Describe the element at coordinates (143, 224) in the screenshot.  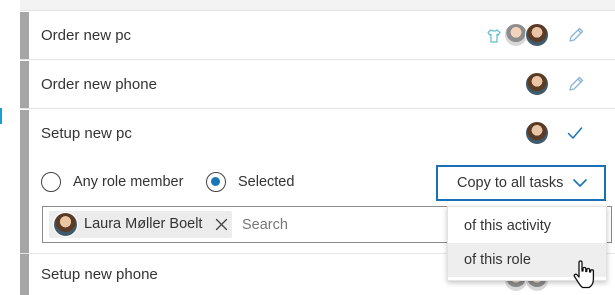
I see `selected-person-name: Laura Møller Boelt` at that location.